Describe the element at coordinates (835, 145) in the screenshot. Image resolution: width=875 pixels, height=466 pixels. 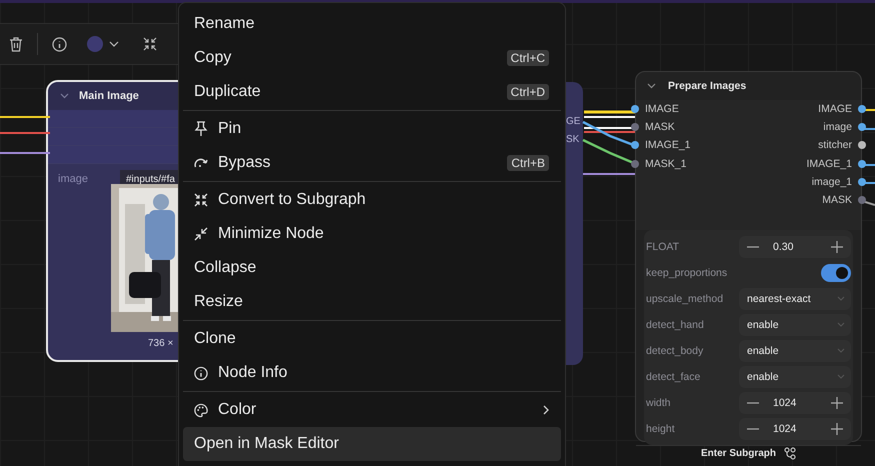
I see `output-label: stitcher` at that location.